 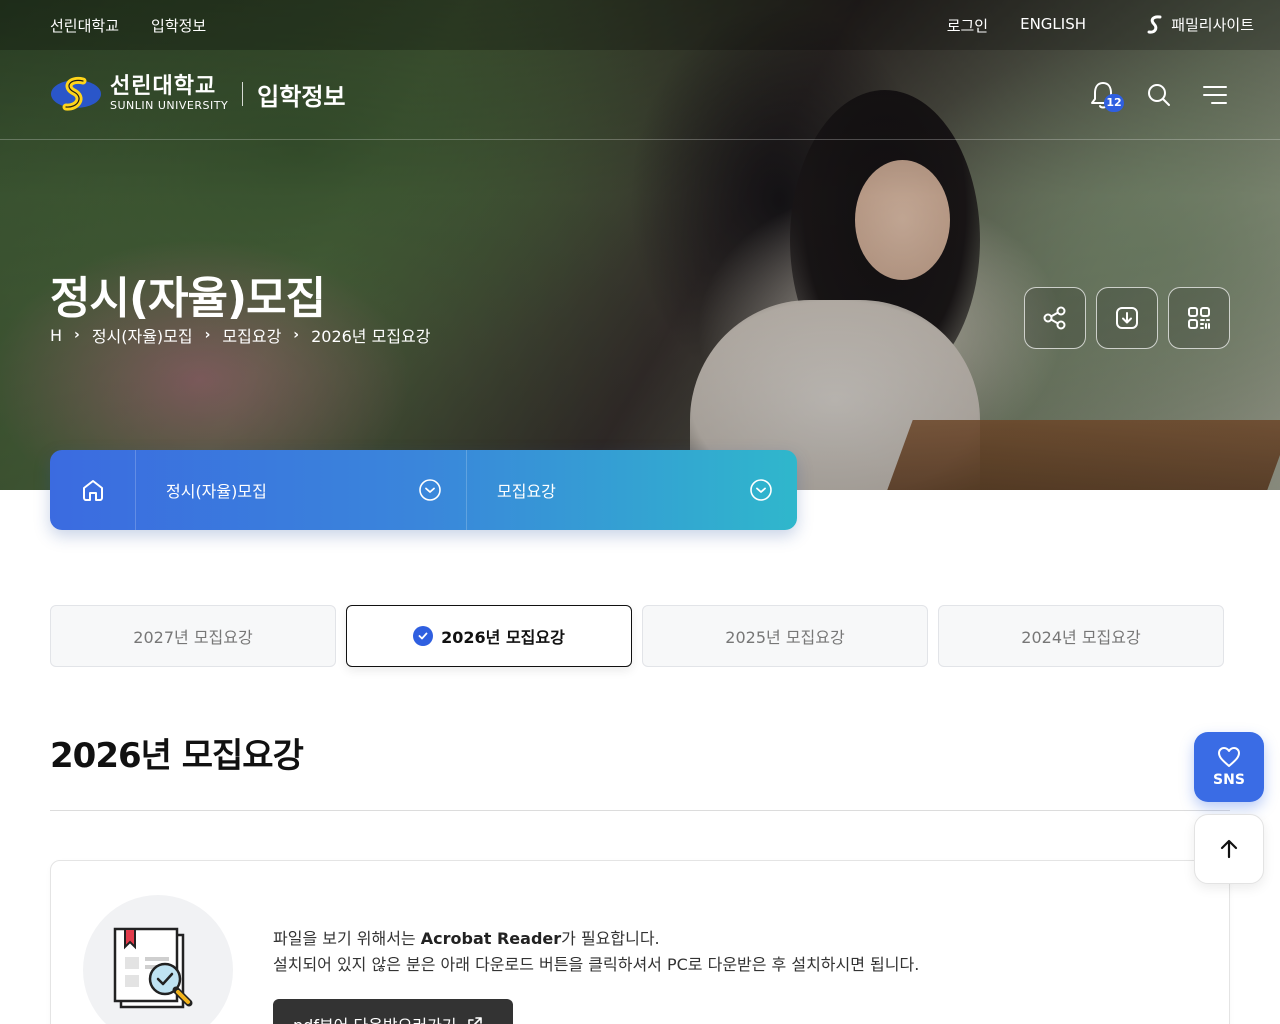 What do you see at coordinates (169, 105) in the screenshot?
I see `logo-english: SUNLIN UNIVERSITY` at bounding box center [169, 105].